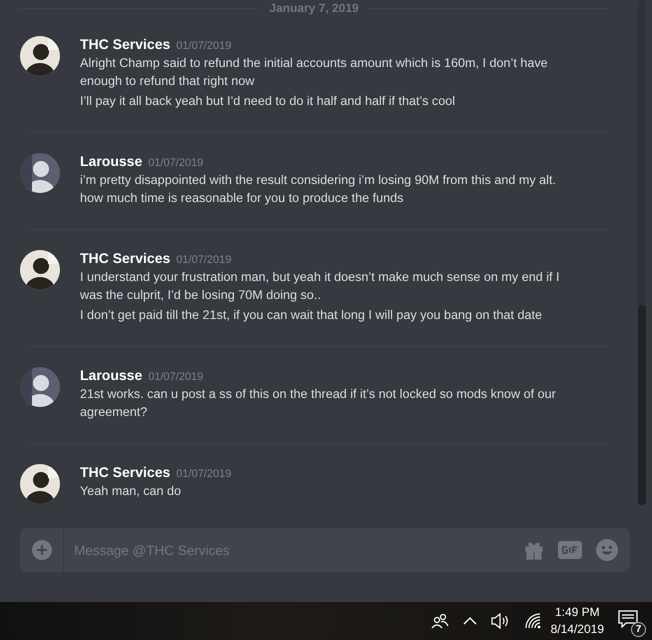 The height and width of the screenshot is (640, 652). What do you see at coordinates (577, 621) in the screenshot?
I see `clock: 1:49 PM 8/14/2019` at bounding box center [577, 621].